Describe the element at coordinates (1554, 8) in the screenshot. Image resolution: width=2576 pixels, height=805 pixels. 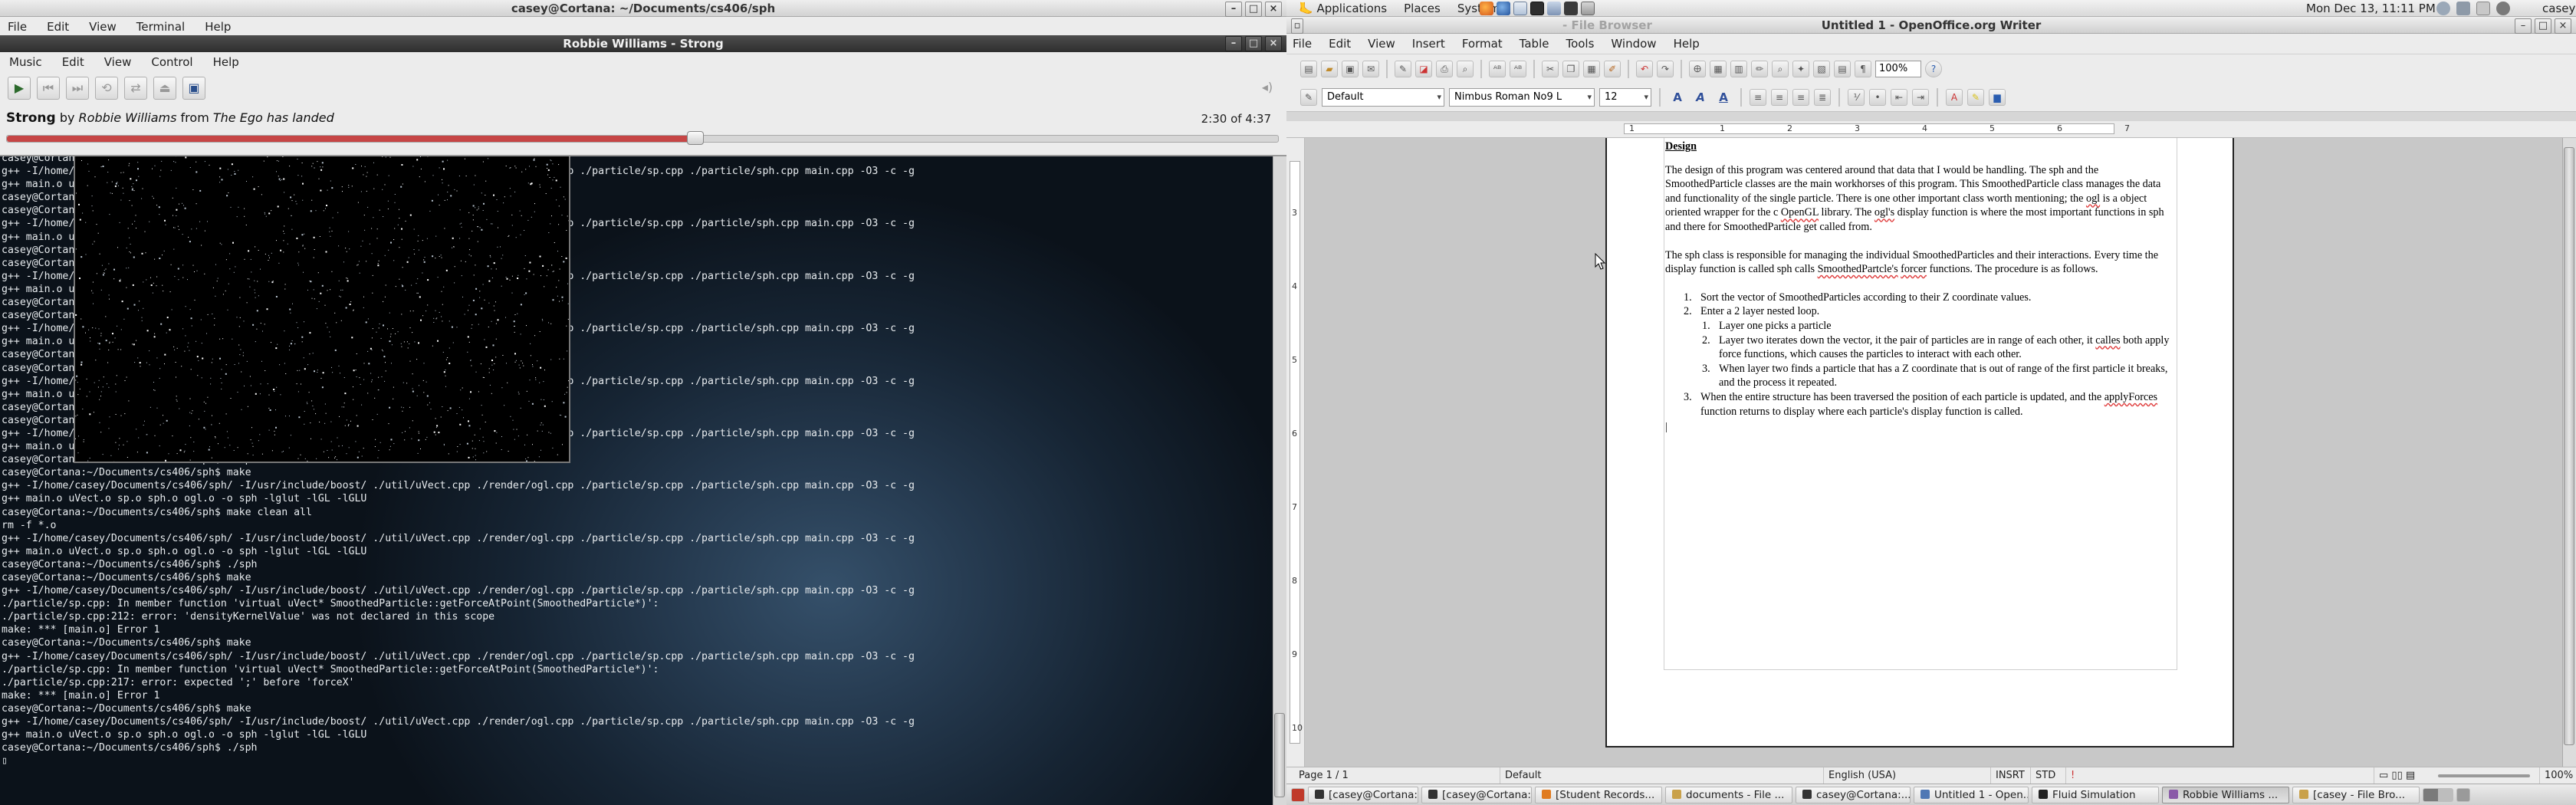
I see `screenshot-icon` at that location.